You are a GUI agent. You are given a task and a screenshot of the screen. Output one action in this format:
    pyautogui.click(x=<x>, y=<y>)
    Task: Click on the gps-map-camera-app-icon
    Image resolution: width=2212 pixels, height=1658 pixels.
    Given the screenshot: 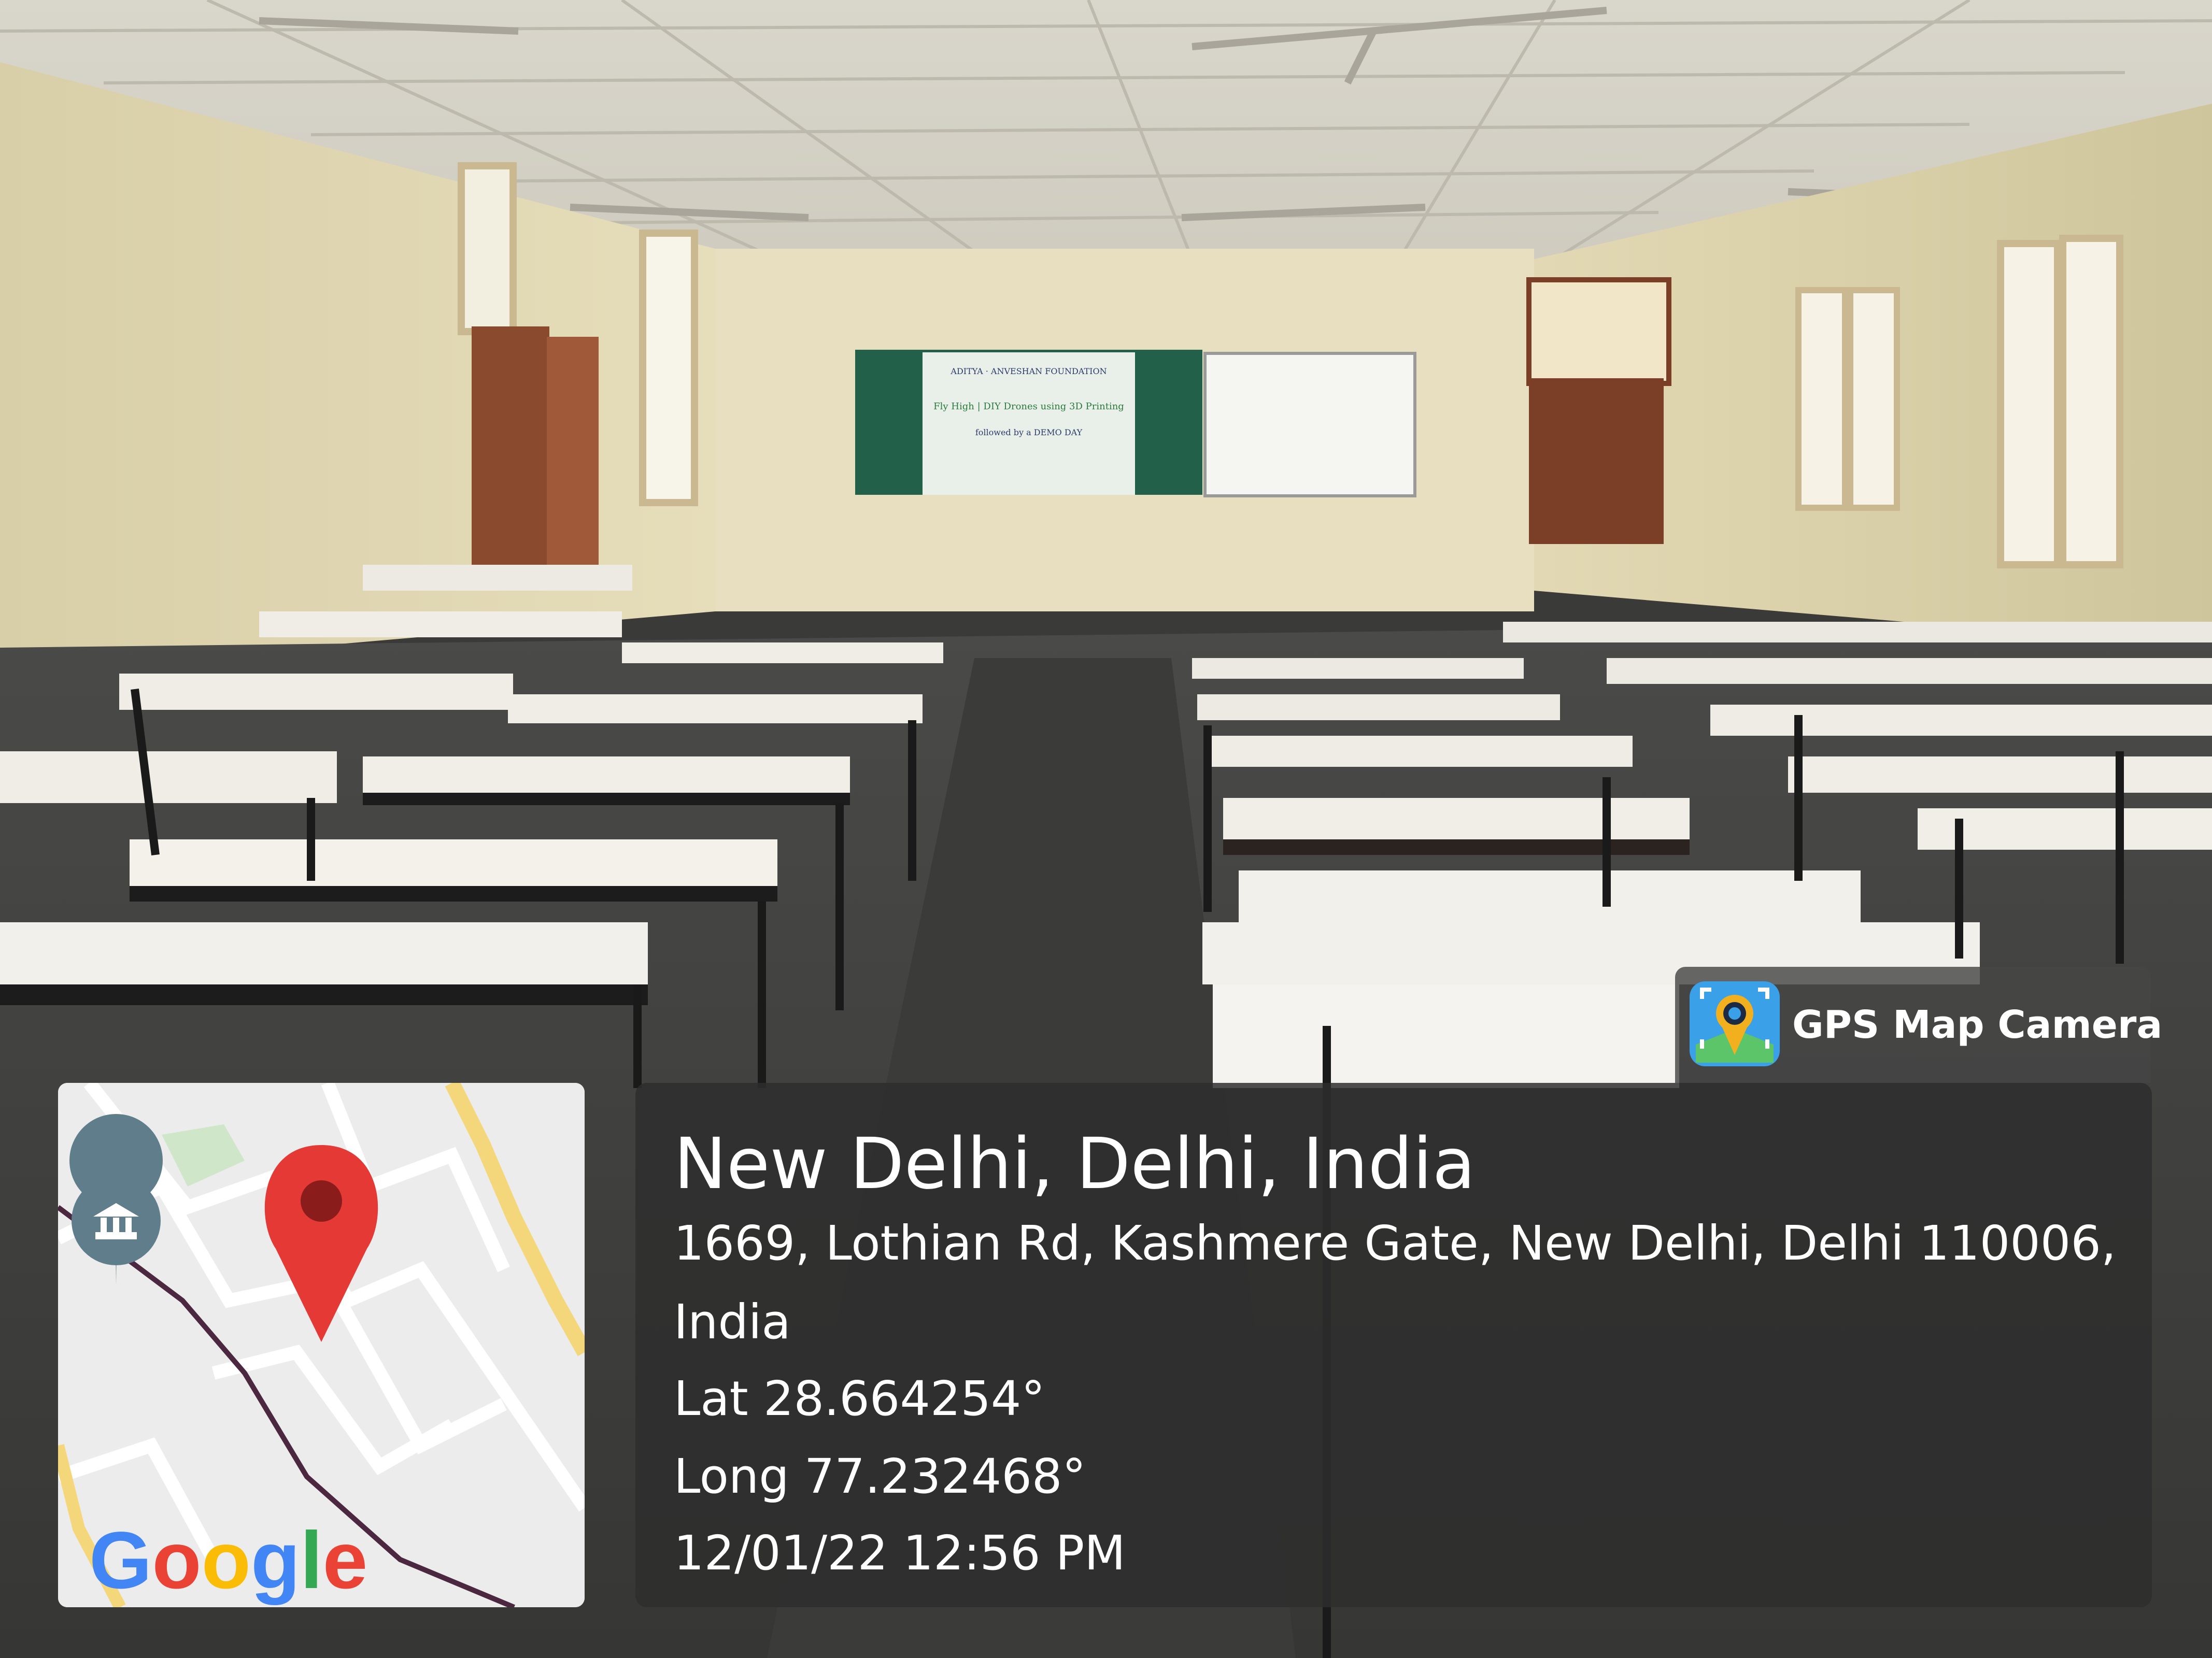 What is the action you would take?
    pyautogui.click(x=1735, y=1023)
    